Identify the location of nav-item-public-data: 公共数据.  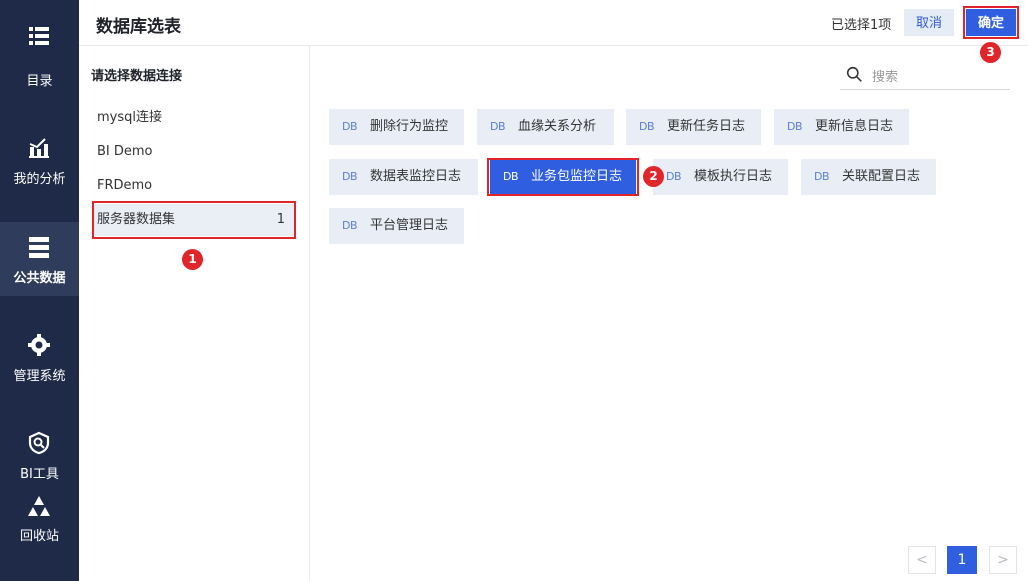
(39, 259).